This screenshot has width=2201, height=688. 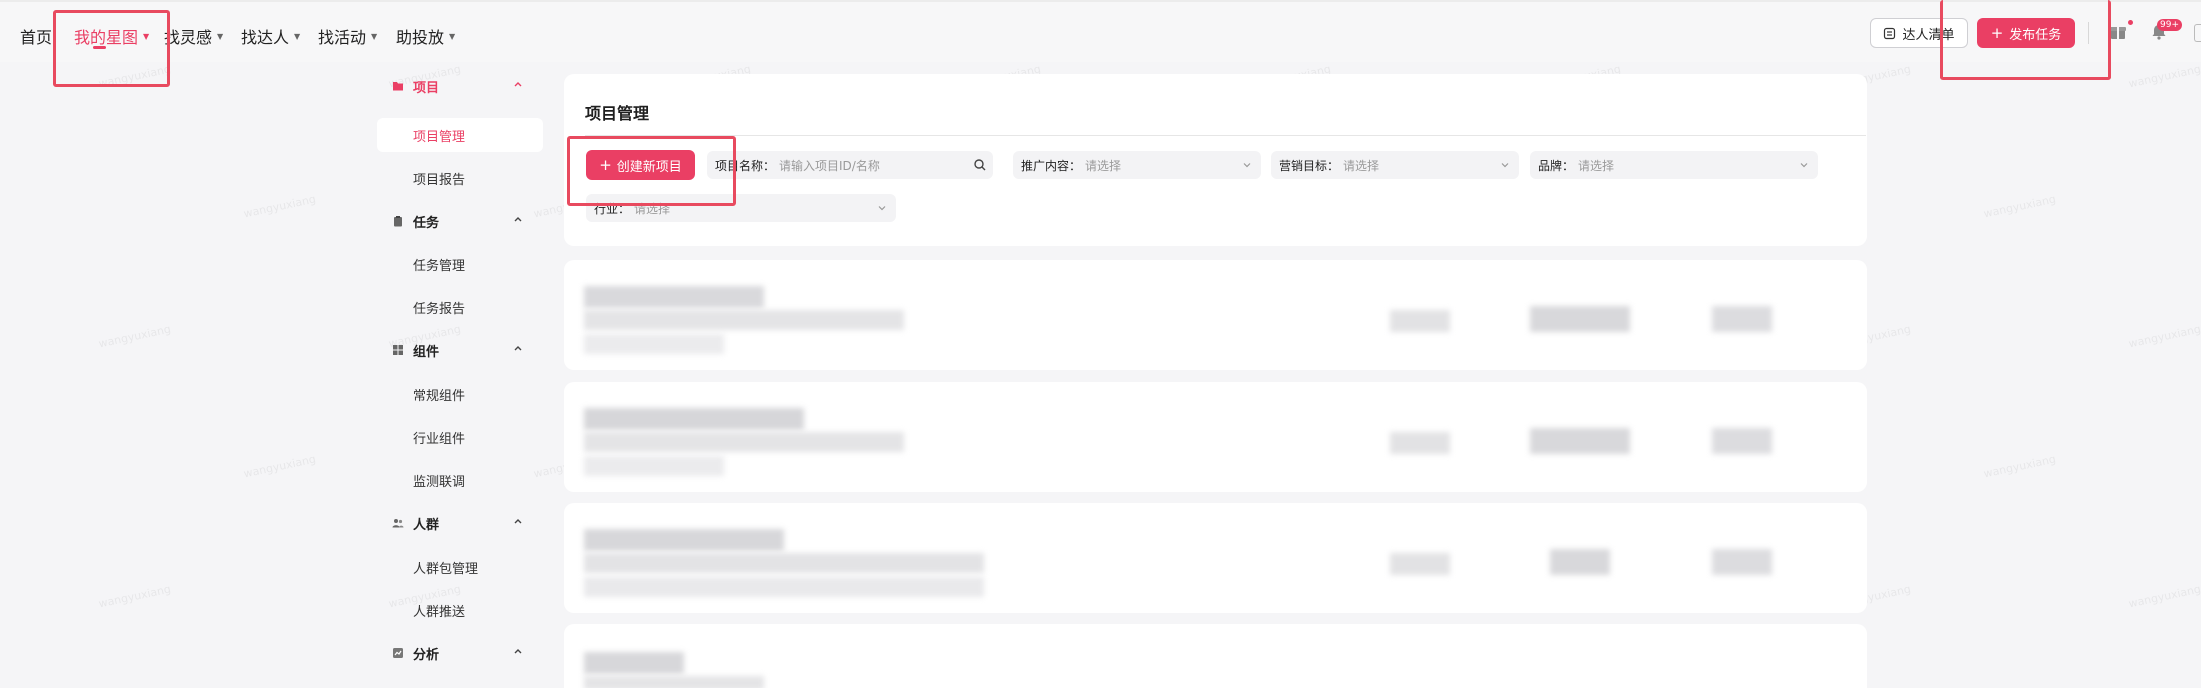 What do you see at coordinates (1225, 135) in the screenshot?
I see `title-divider` at bounding box center [1225, 135].